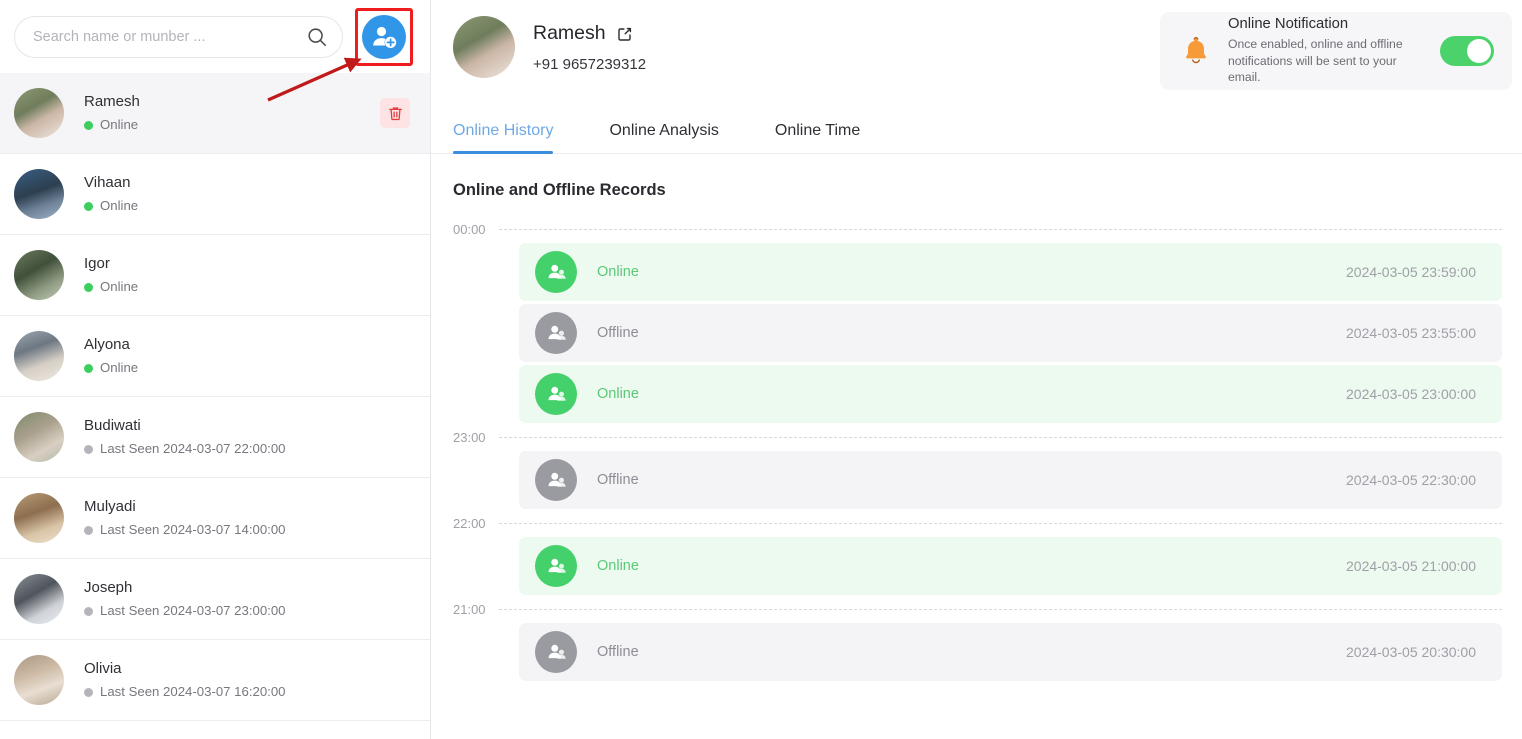 The width and height of the screenshot is (1522, 739). What do you see at coordinates (247, 275) in the screenshot?
I see `contact-meta: Igor Online` at bounding box center [247, 275].